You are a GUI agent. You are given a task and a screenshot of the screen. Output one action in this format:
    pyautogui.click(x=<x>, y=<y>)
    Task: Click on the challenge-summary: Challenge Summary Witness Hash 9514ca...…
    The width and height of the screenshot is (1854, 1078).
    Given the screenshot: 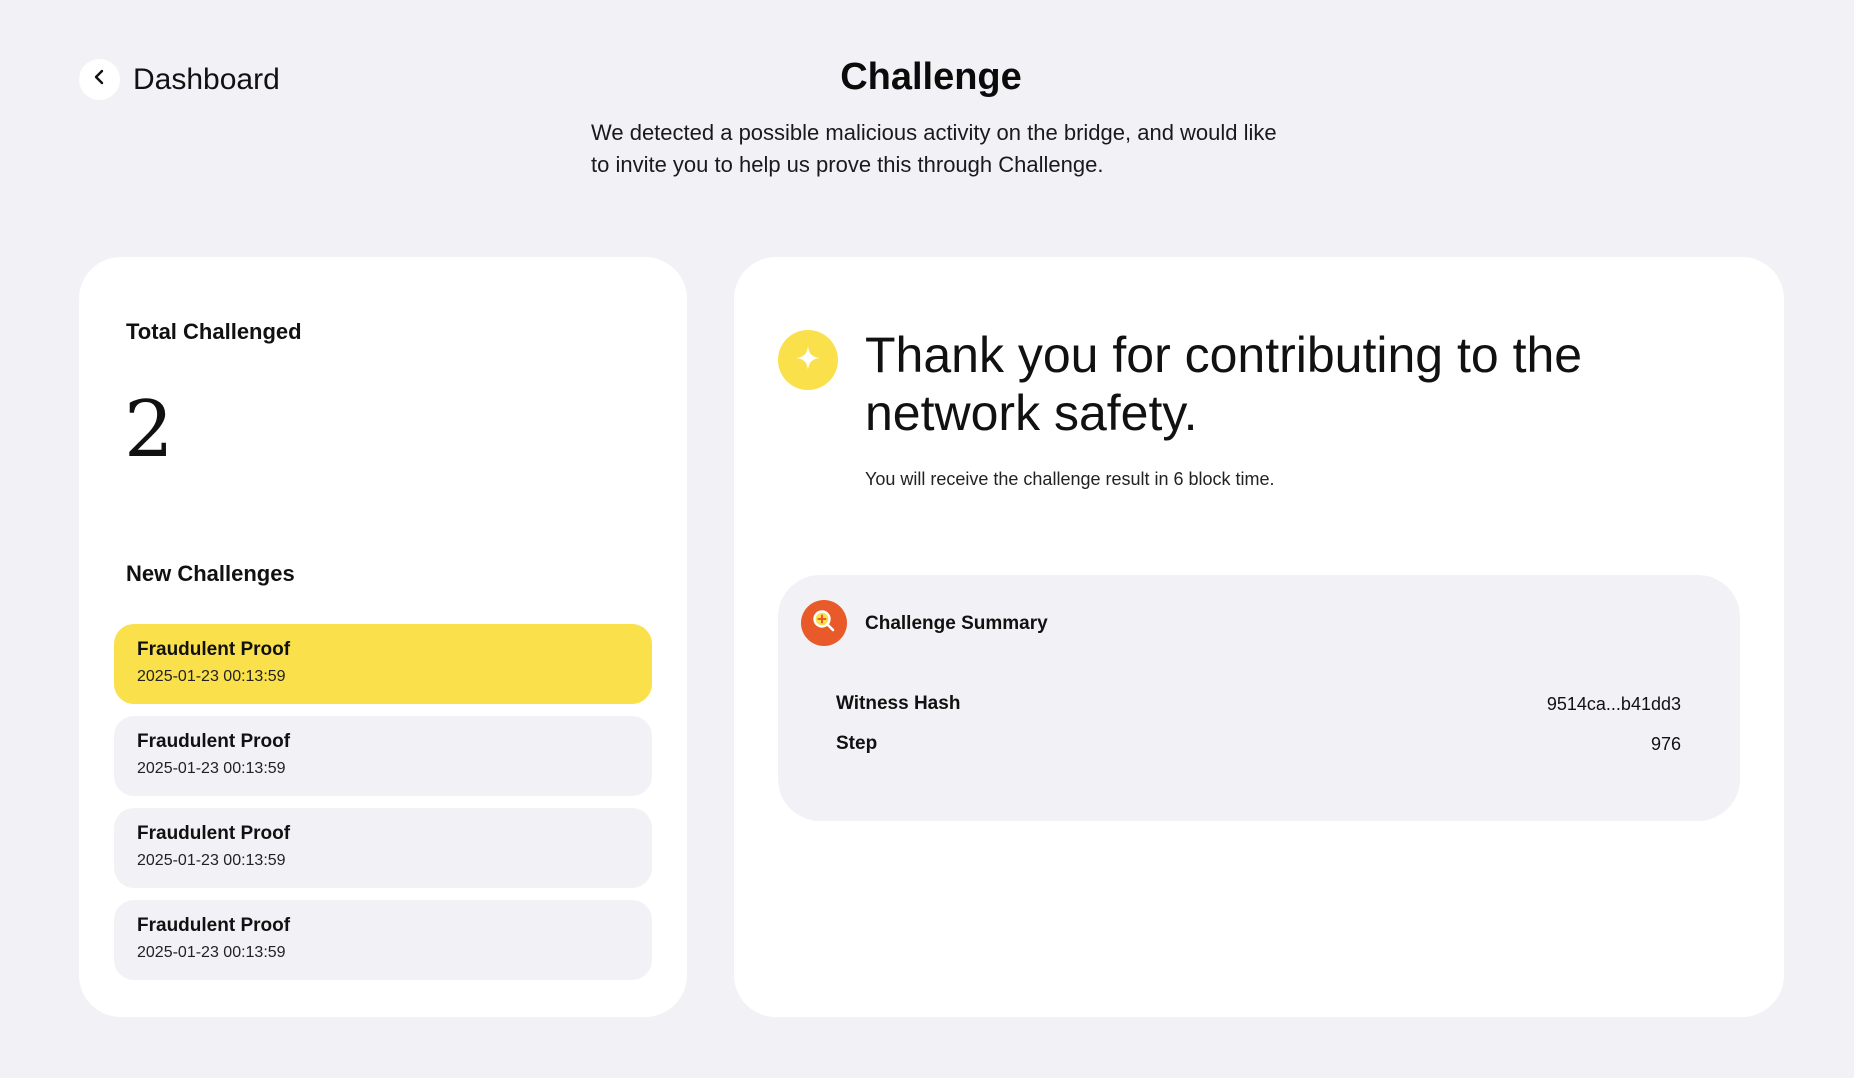 What is the action you would take?
    pyautogui.click(x=1259, y=698)
    